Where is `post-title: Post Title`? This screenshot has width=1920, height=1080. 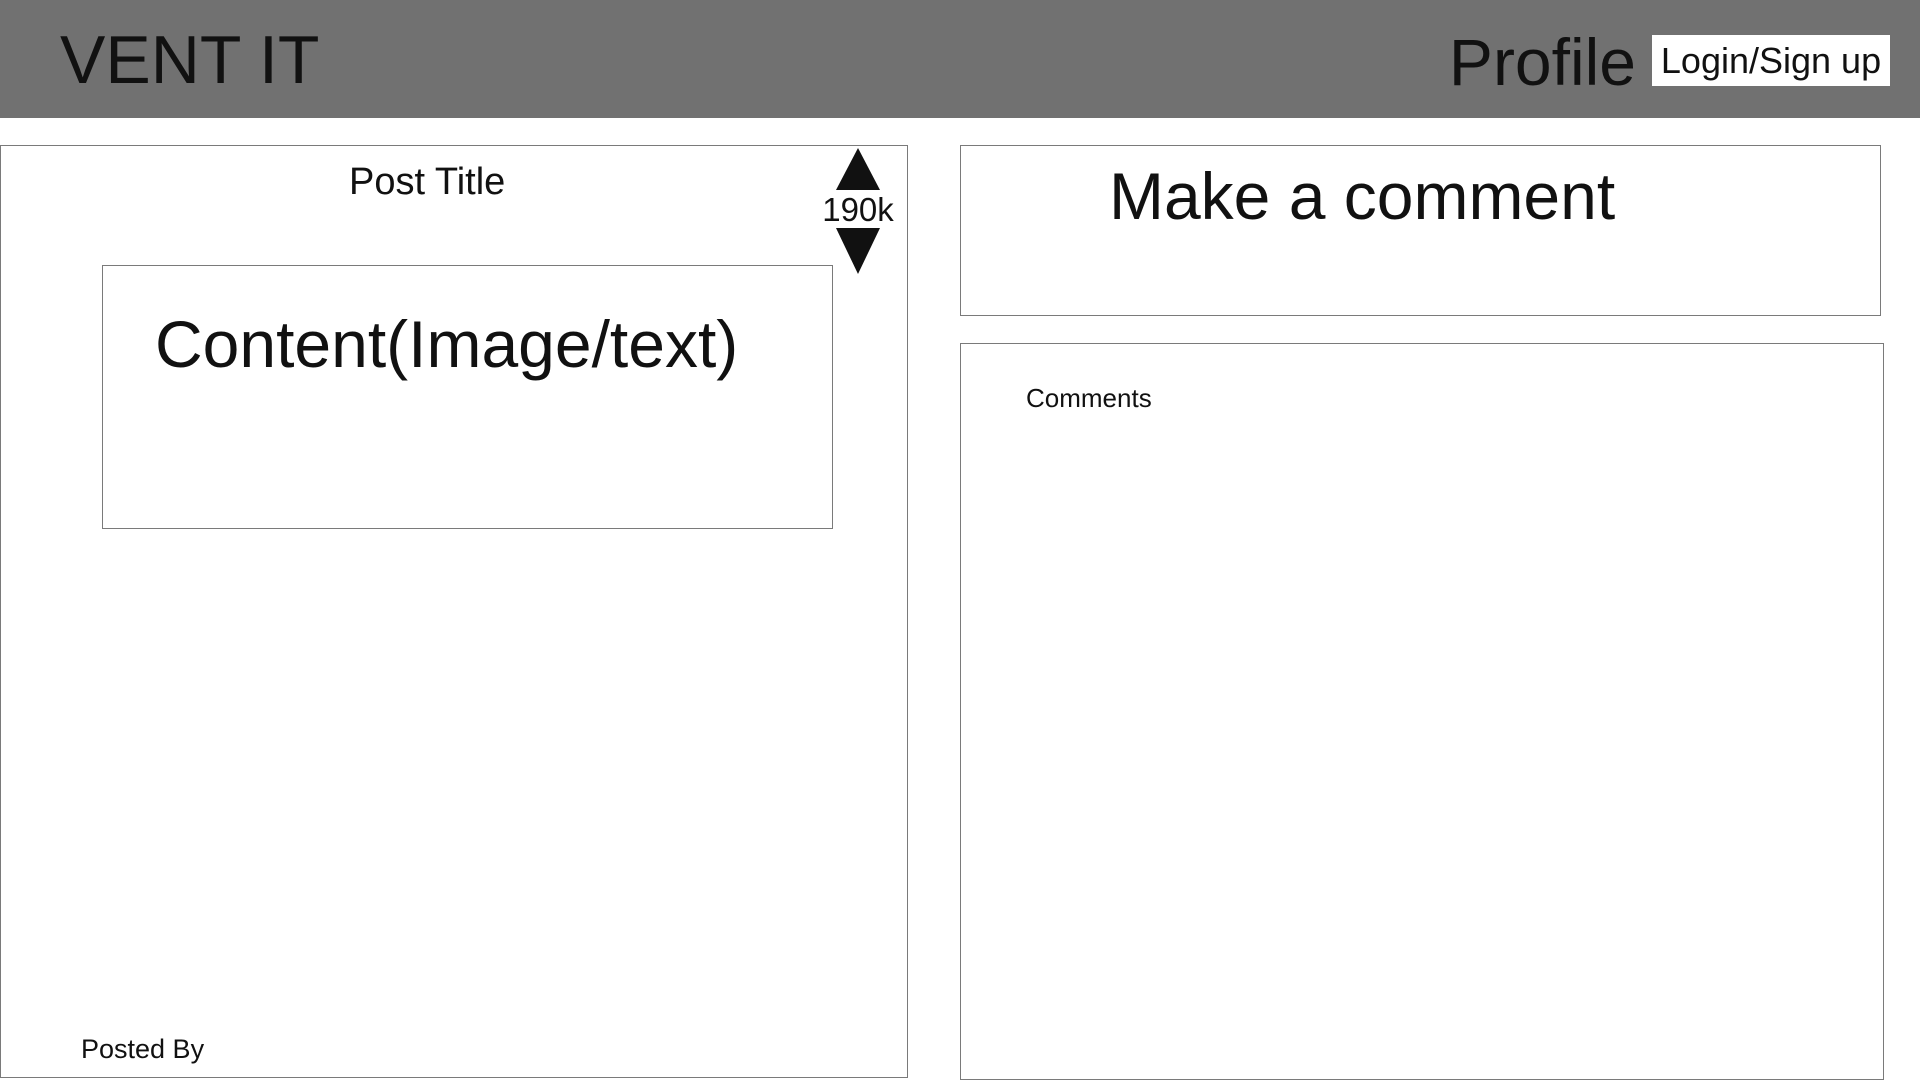
post-title: Post Title is located at coordinates (427, 182).